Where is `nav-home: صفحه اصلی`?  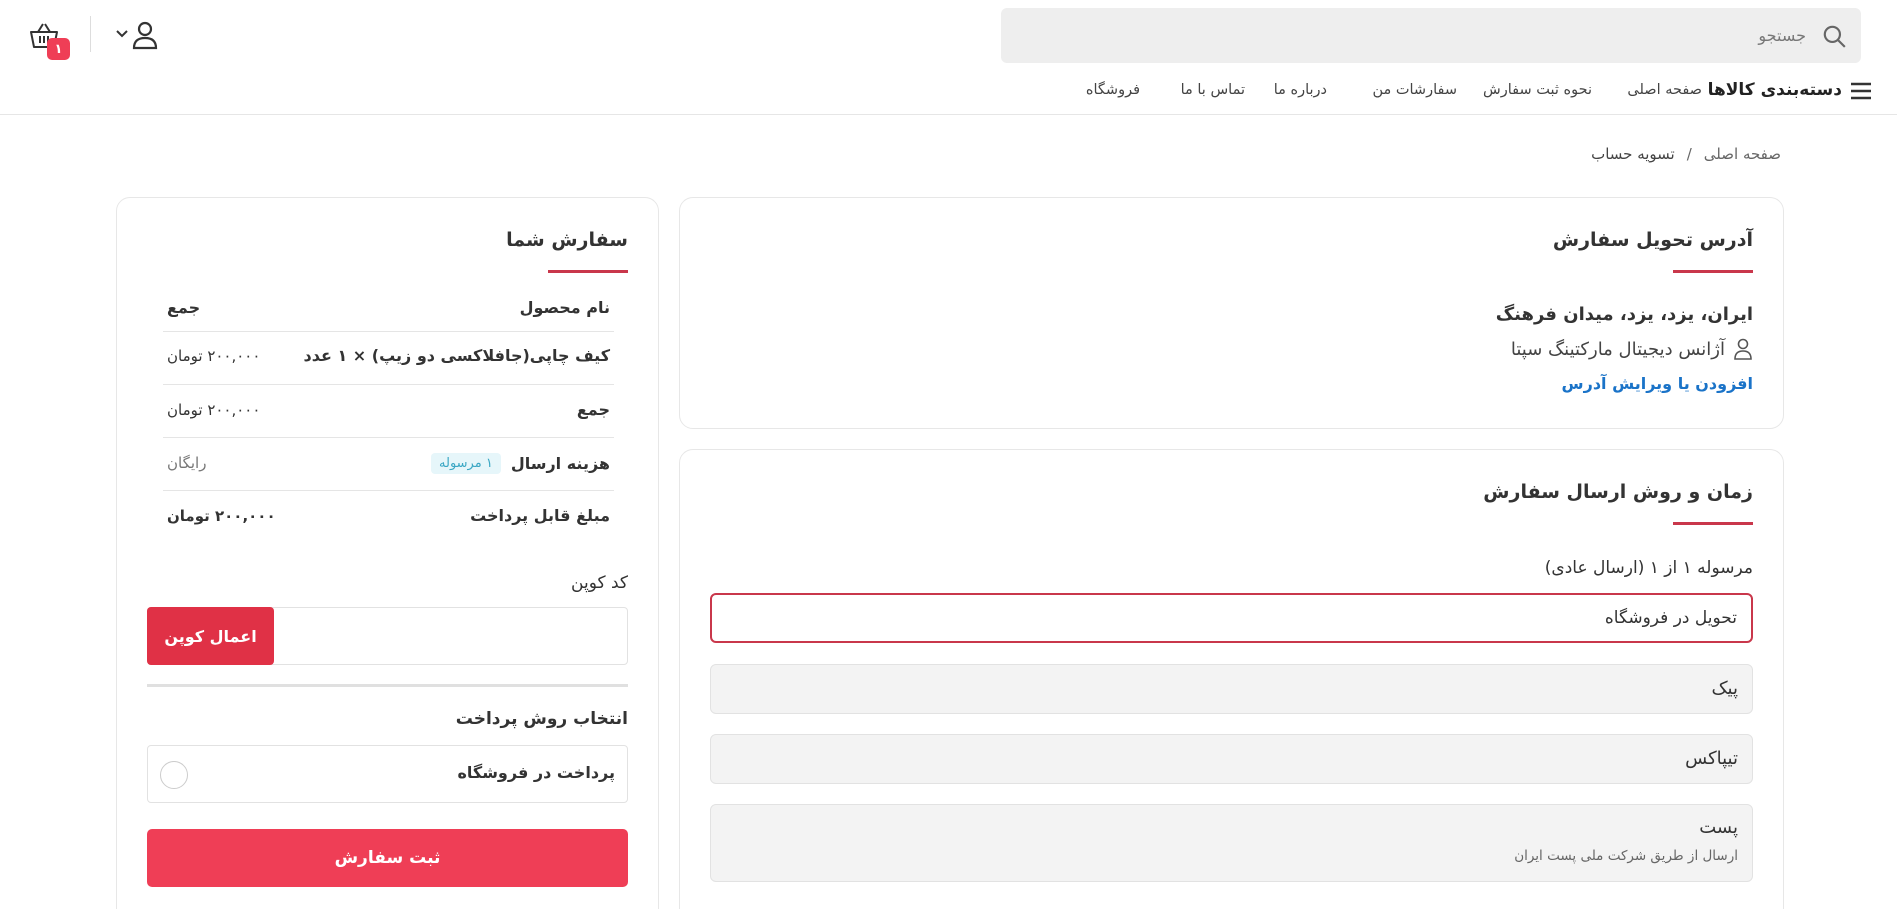
nav-home: صفحه اصلی is located at coordinates (1664, 90).